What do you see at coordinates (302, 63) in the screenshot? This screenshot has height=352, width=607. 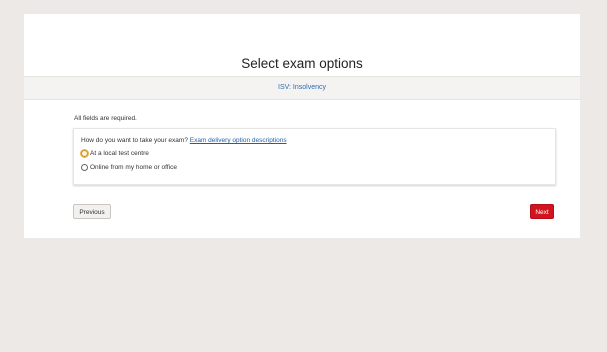 I see `page-title: Select exam options` at bounding box center [302, 63].